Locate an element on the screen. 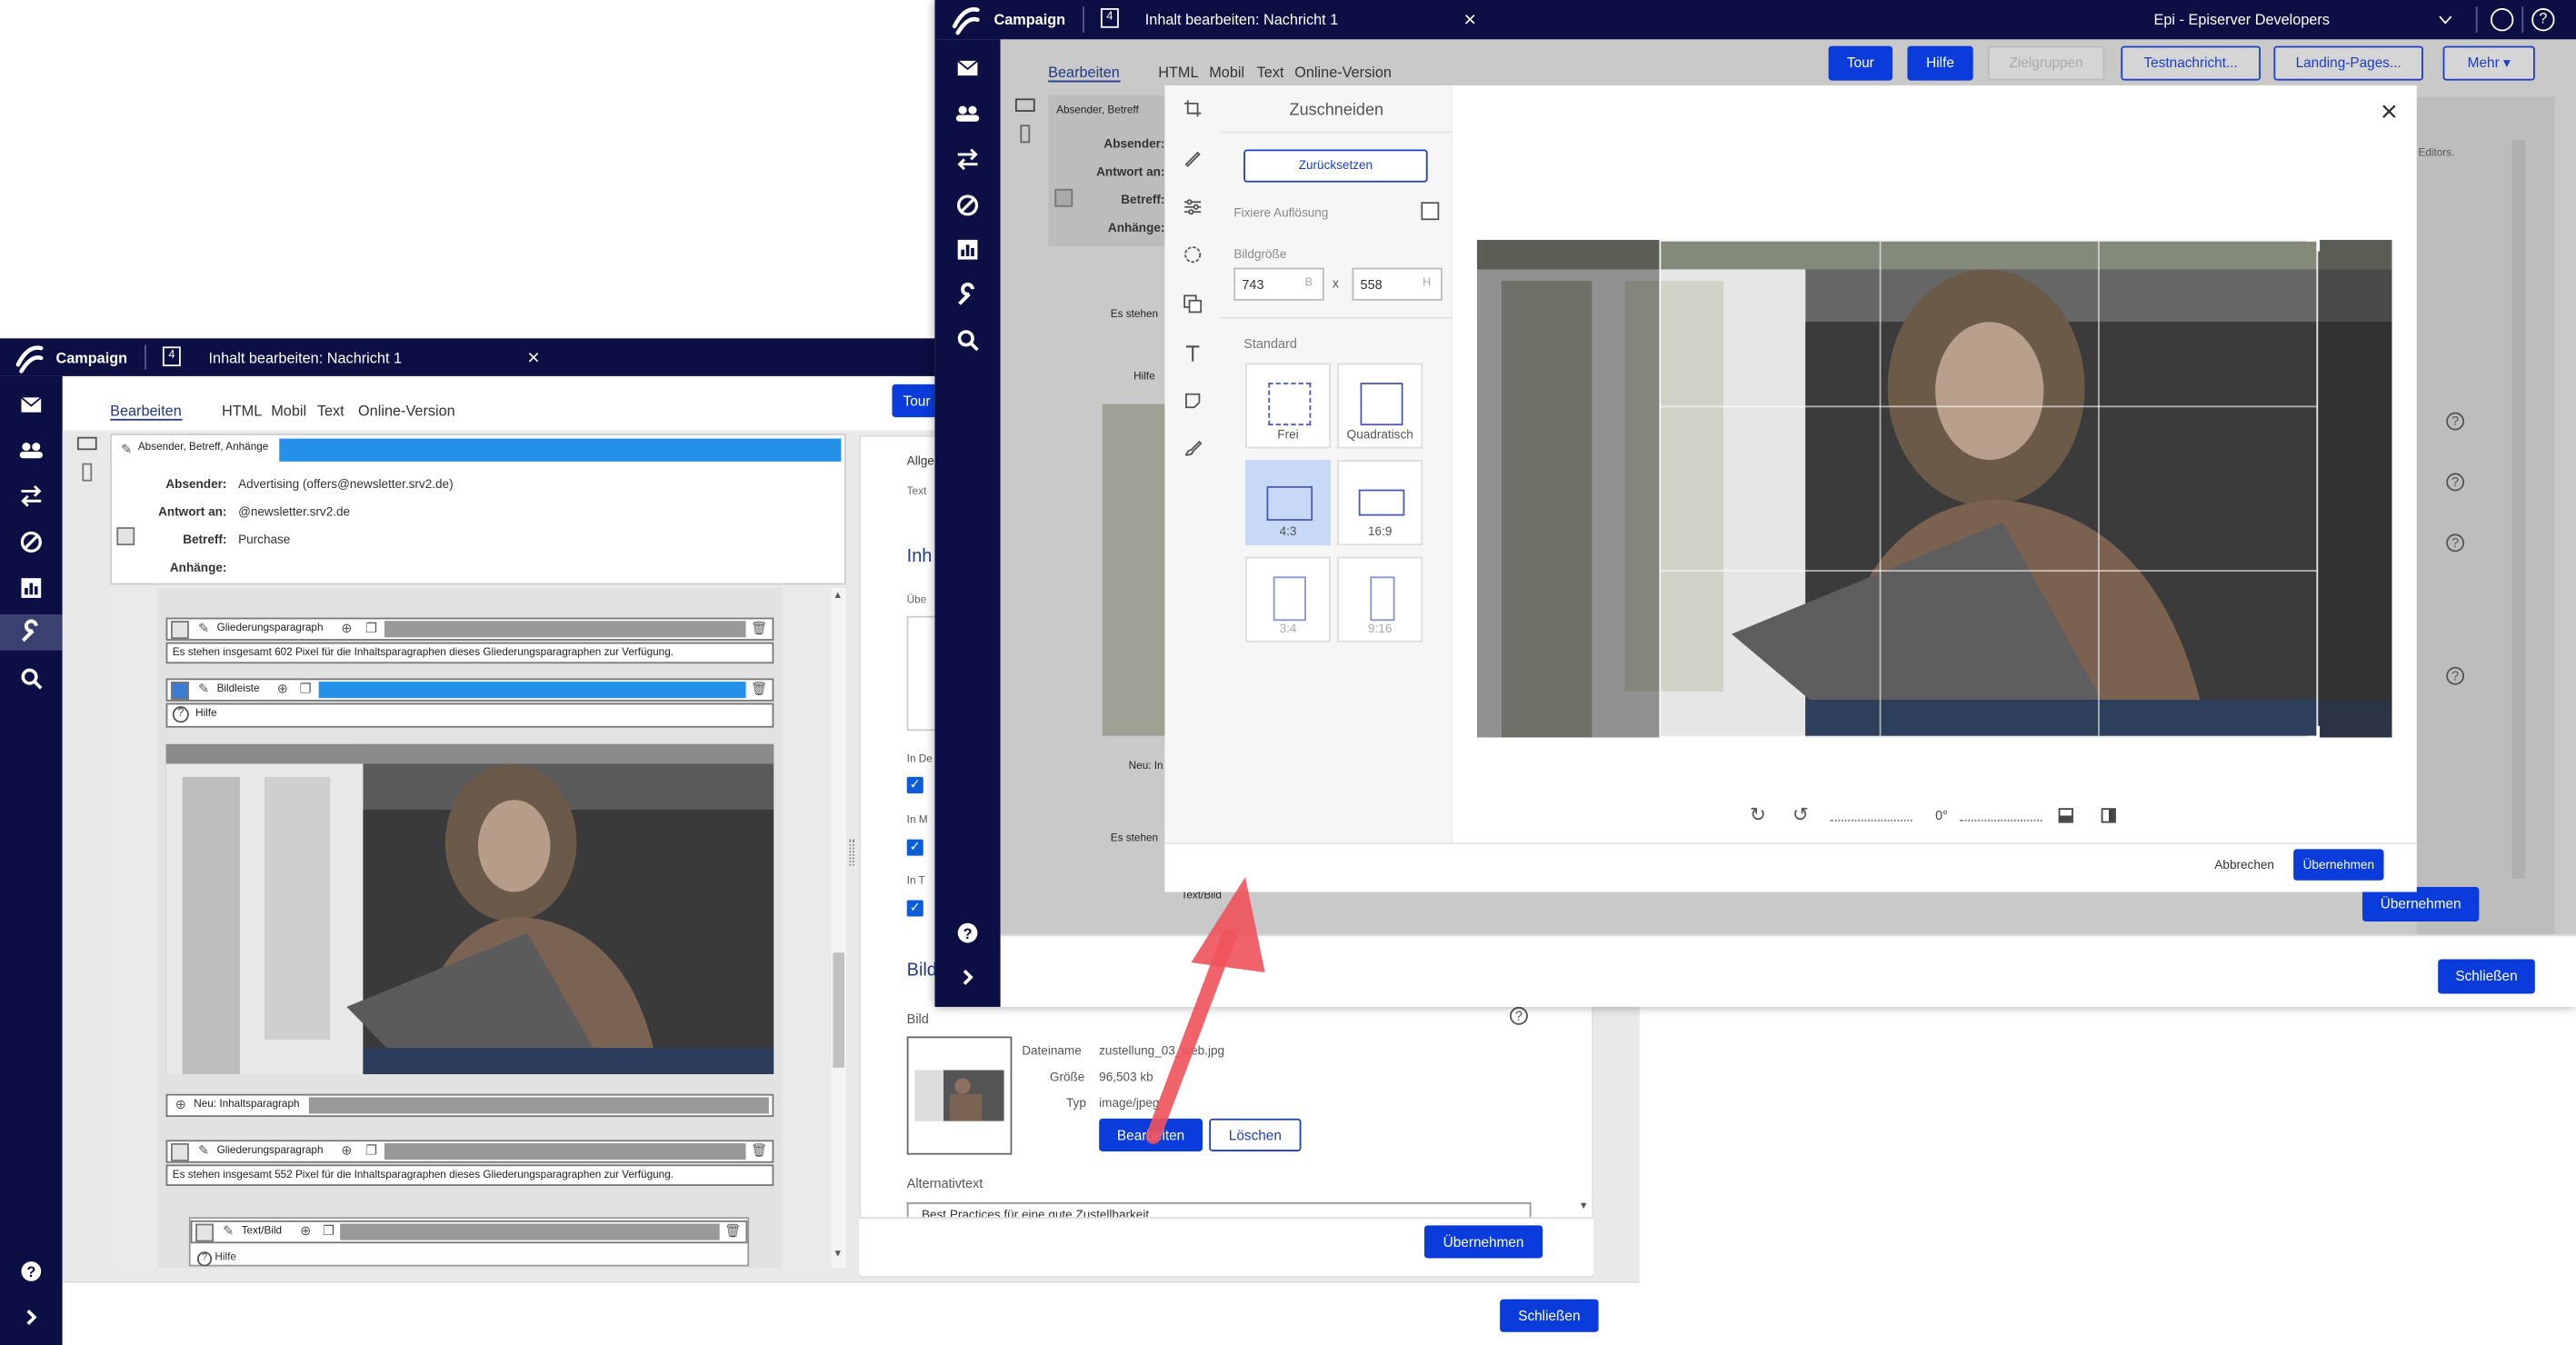 The height and width of the screenshot is (1345, 2576). close-button-back: Schließen is located at coordinates (1549, 1315).